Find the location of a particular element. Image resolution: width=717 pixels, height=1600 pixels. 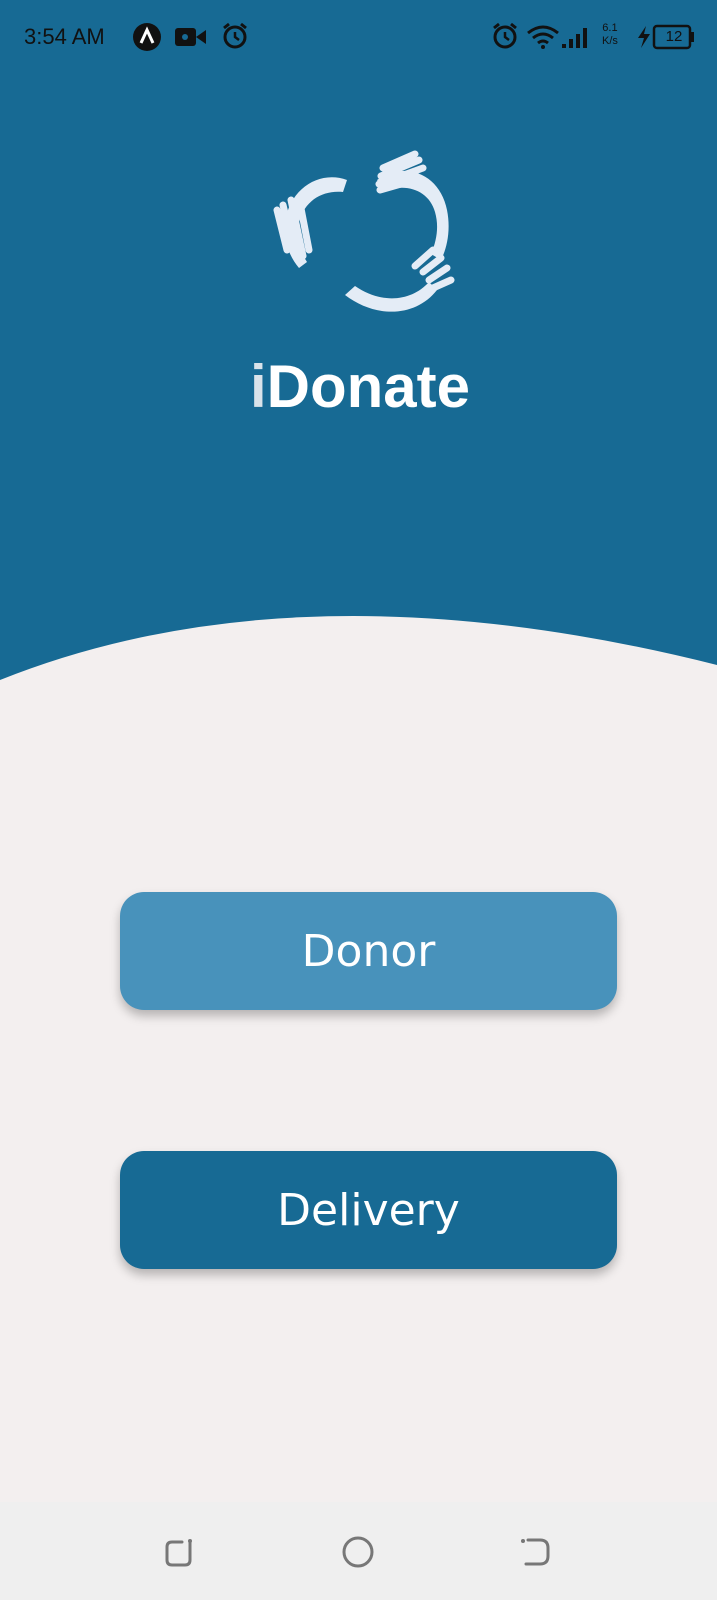

home-icon is located at coordinates (358, 1552).